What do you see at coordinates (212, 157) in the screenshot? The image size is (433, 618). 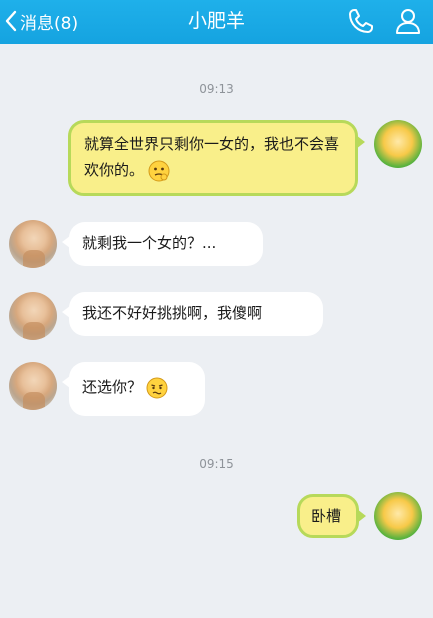 I see `message-text: 就算全世界只剩你一女的，我也不会喜欢你的。` at bounding box center [212, 157].